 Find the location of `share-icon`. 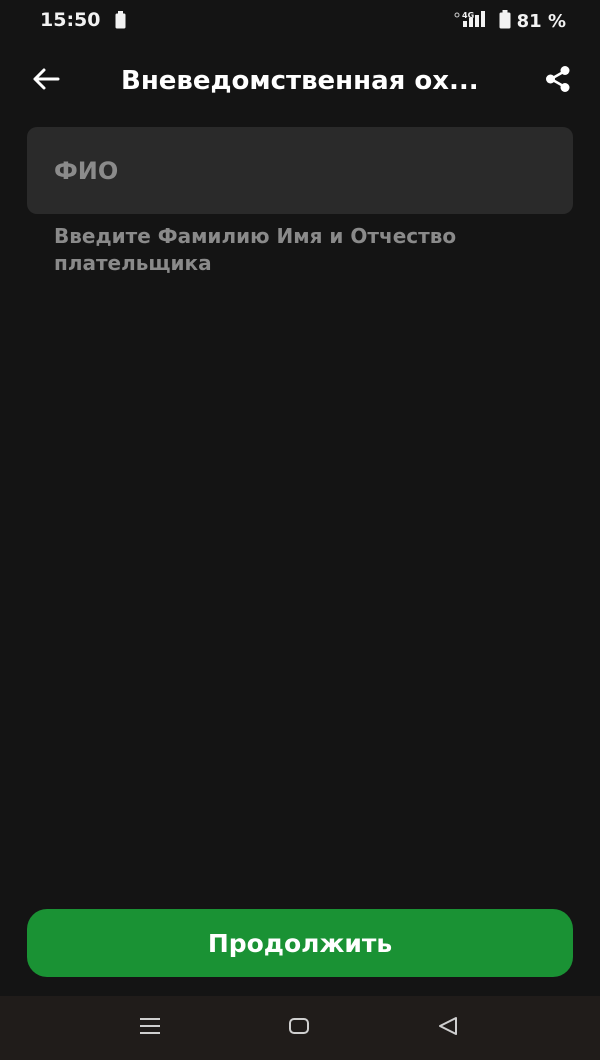

share-icon is located at coordinates (558, 81).